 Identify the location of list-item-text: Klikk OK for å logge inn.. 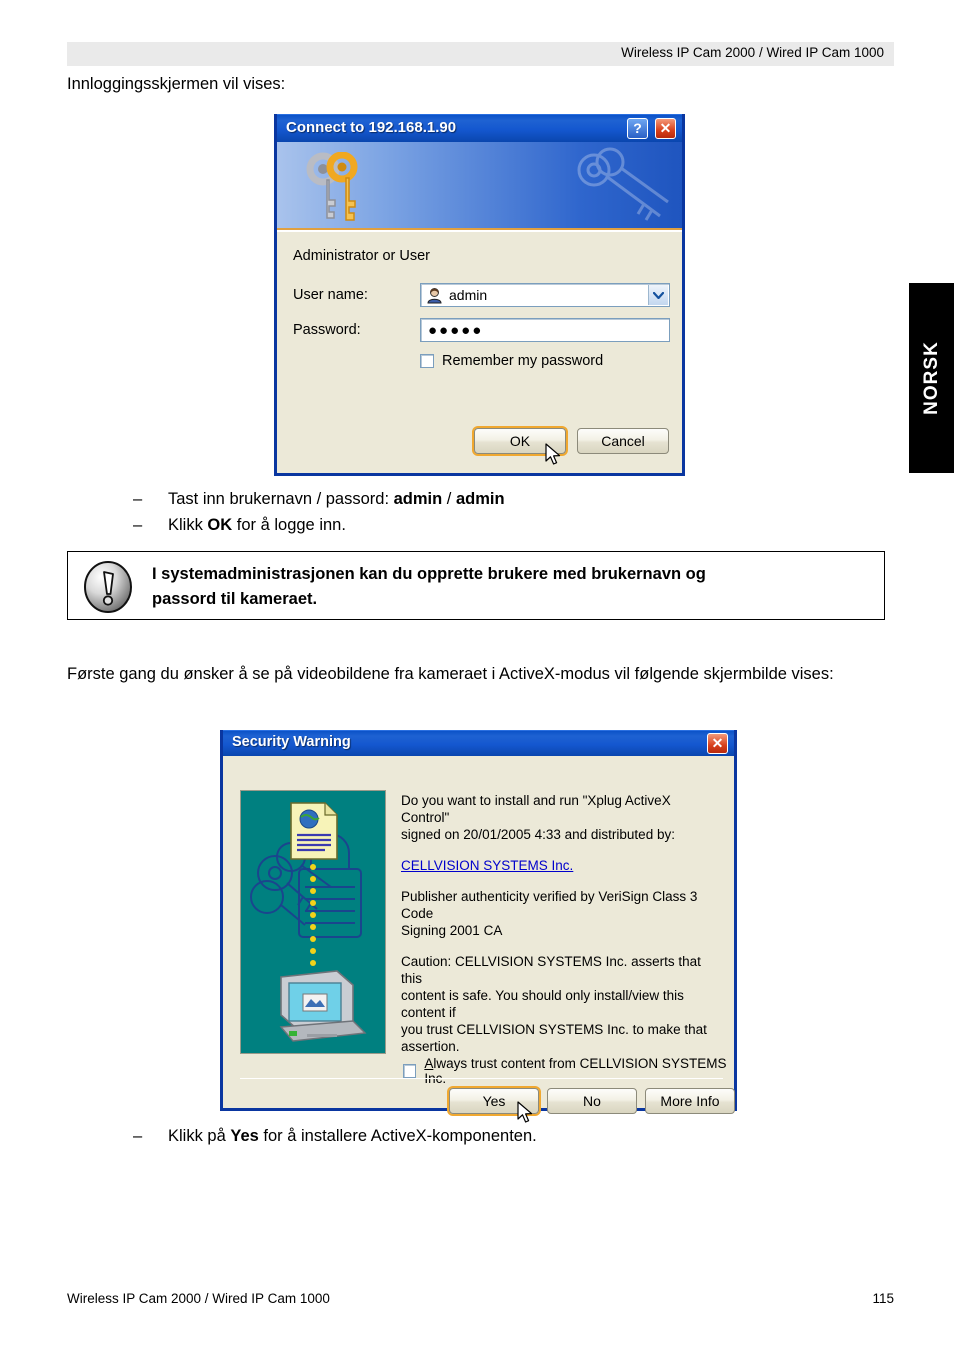
(257, 525).